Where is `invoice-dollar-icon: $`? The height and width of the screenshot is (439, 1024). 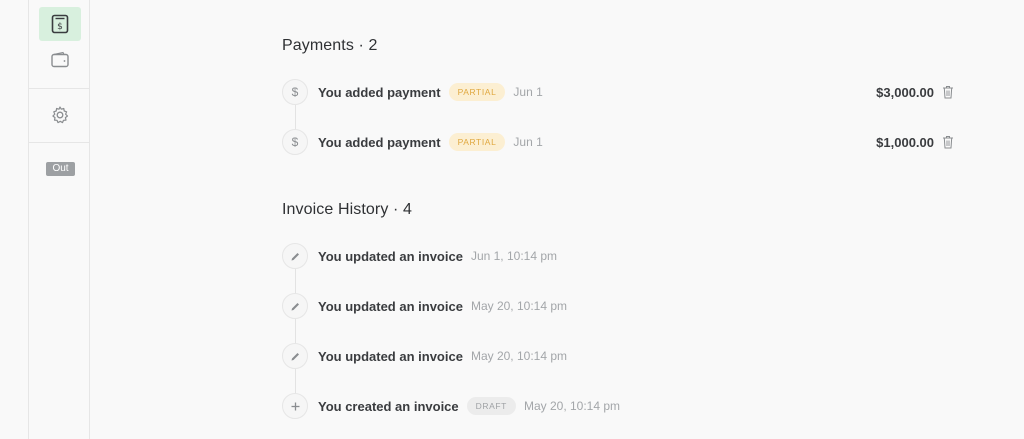
invoice-dollar-icon: $ is located at coordinates (60, 24).